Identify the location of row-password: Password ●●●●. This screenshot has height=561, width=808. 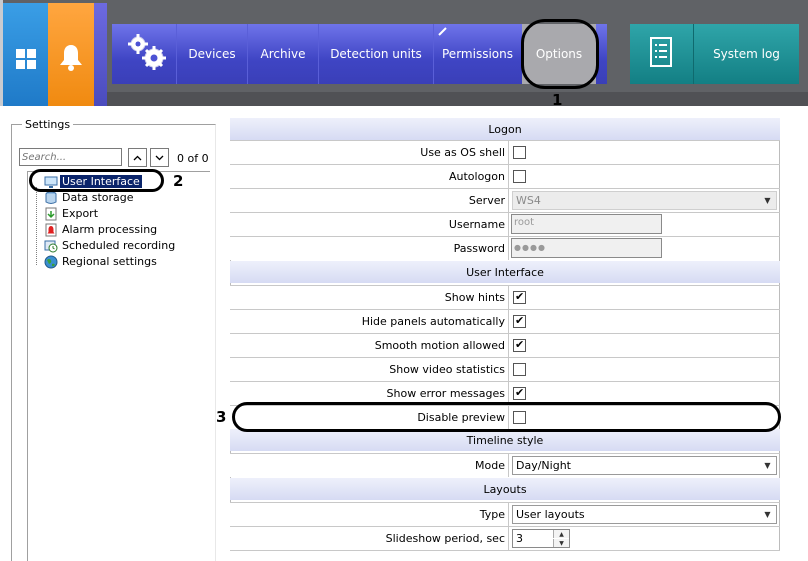
(505, 248).